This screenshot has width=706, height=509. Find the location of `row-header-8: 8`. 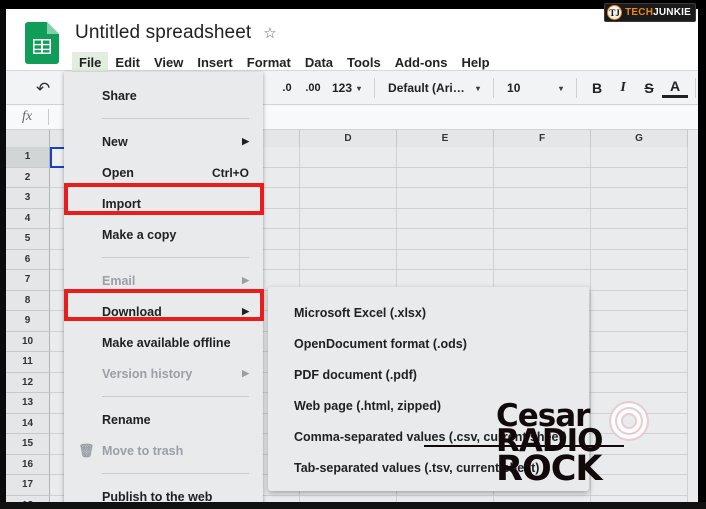

row-header-8: 8 is located at coordinates (28, 300).